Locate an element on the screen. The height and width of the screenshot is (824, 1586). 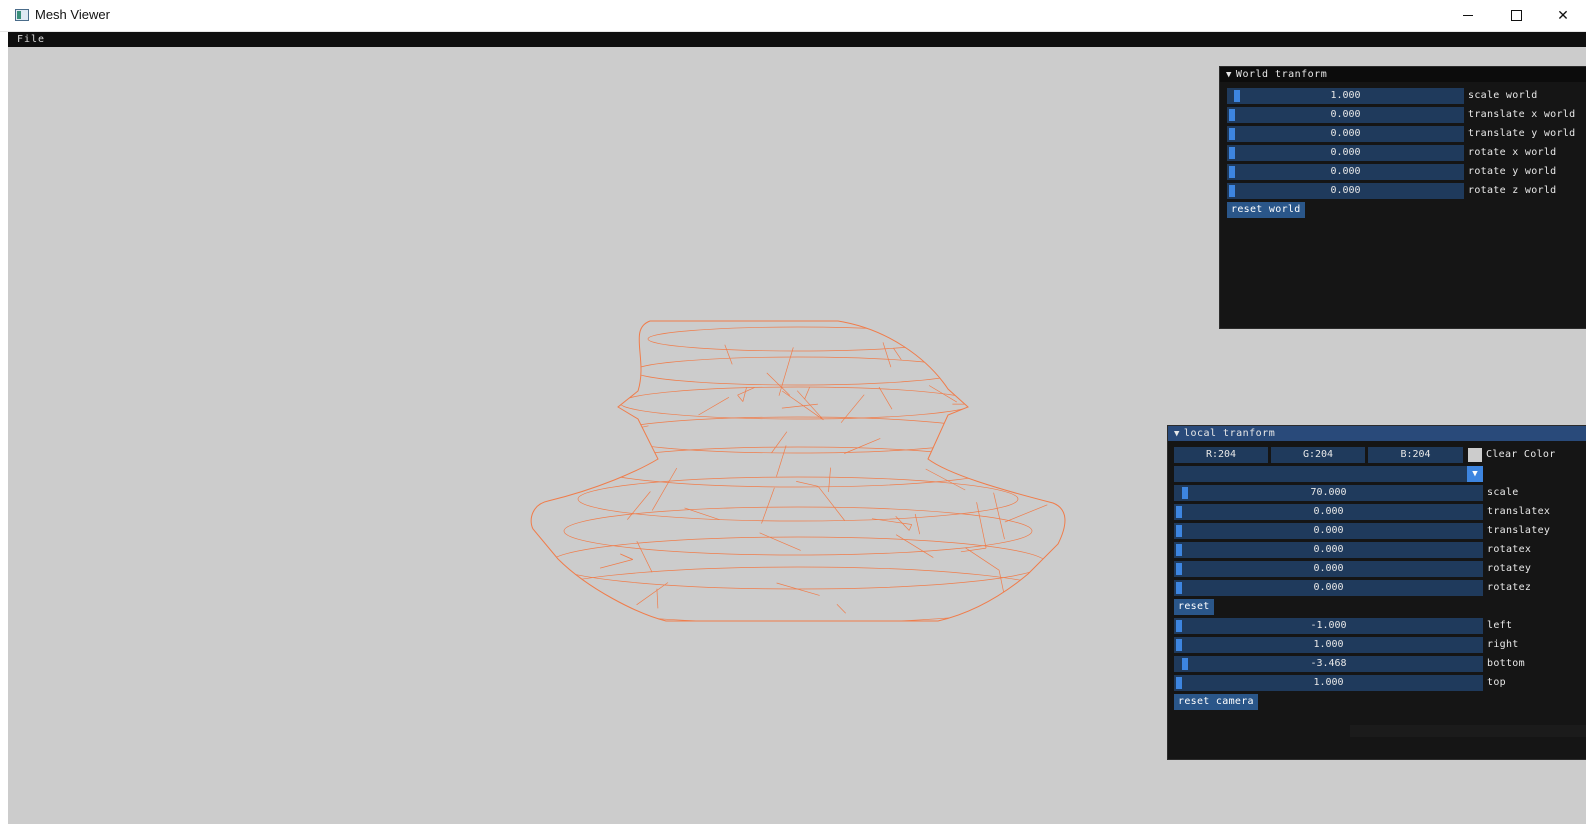
chevron-down-icon: ▼ is located at coordinates (1475, 474).